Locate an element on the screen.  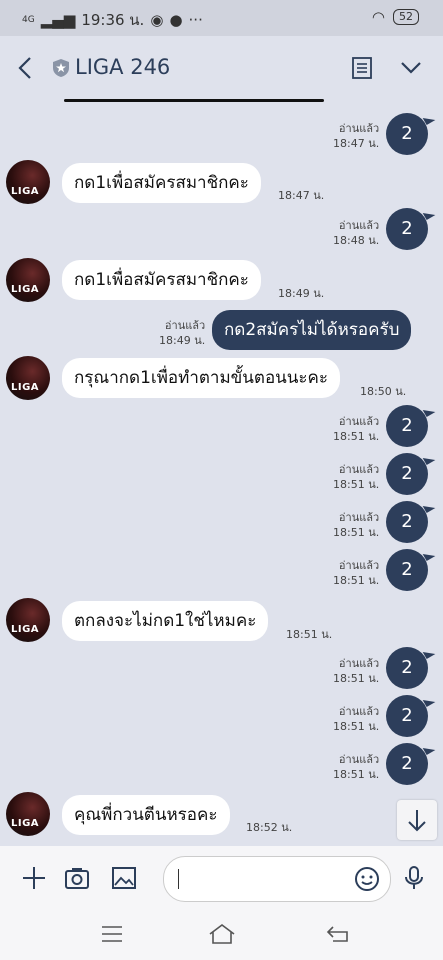
incoming-message-bubble: คุณพี่กวนตีนหรอคะ is located at coordinates (146, 815).